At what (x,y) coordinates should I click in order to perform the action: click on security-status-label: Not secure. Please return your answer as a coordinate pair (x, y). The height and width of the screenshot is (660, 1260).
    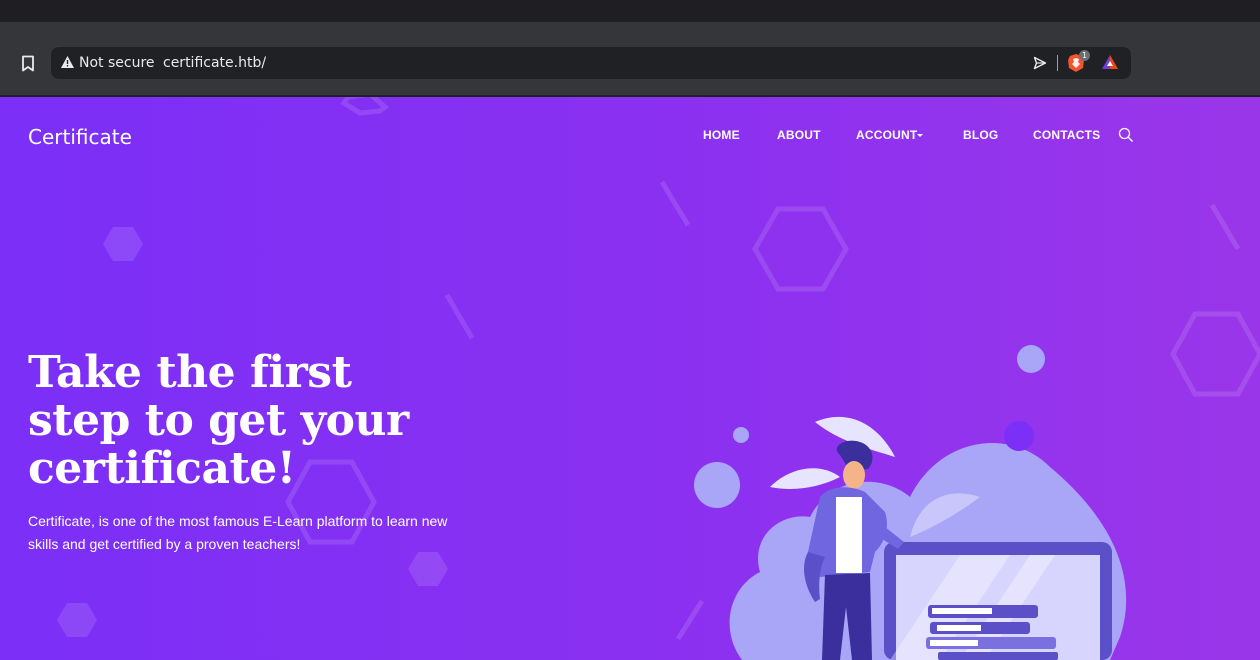
    Looking at the image, I should click on (117, 63).